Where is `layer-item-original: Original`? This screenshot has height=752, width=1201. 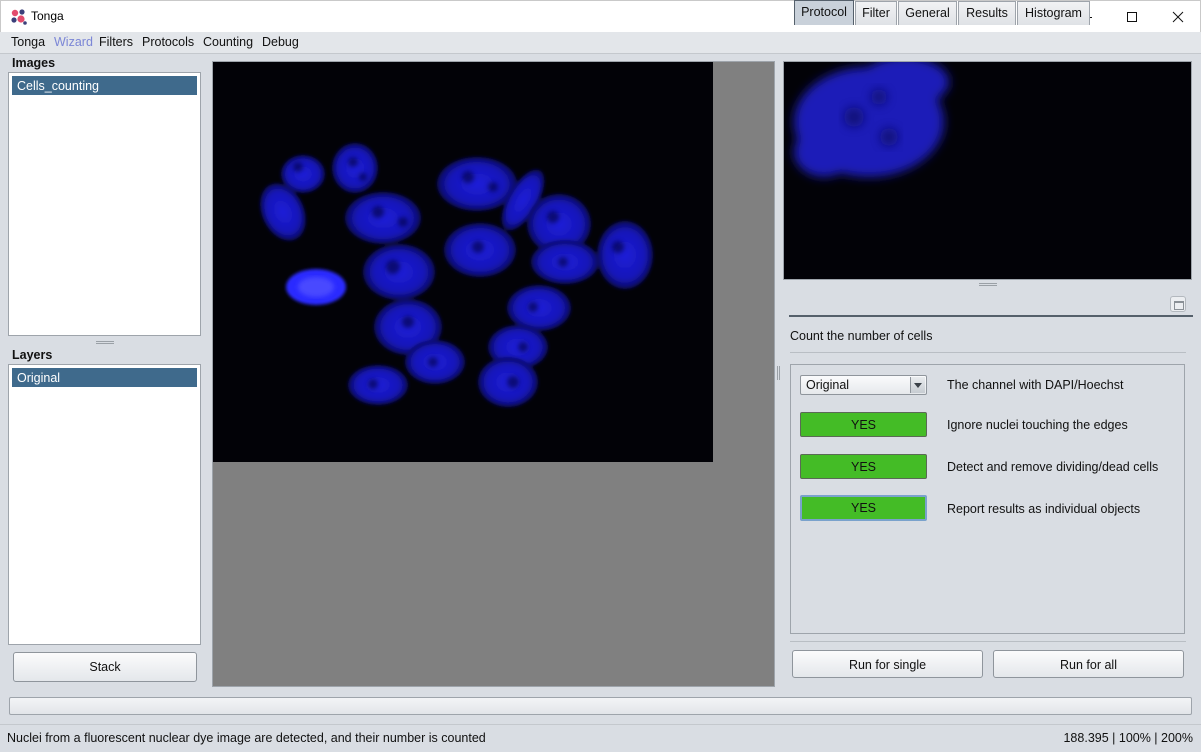
layer-item-original: Original is located at coordinates (104, 377).